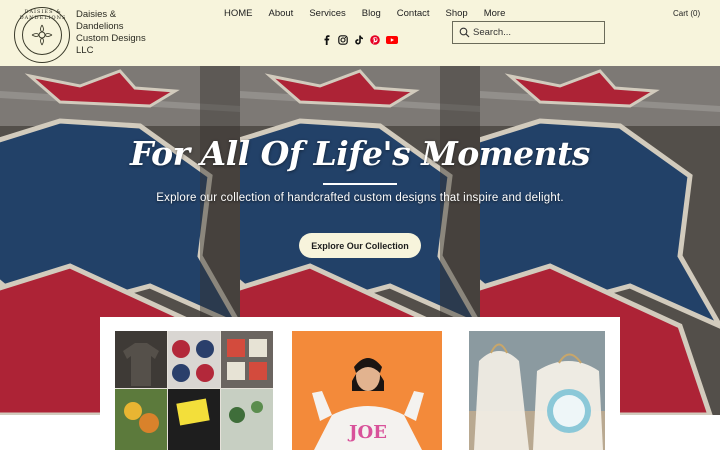 This screenshot has height=450, width=720. I want to click on product-collage-image, so click(194, 390).